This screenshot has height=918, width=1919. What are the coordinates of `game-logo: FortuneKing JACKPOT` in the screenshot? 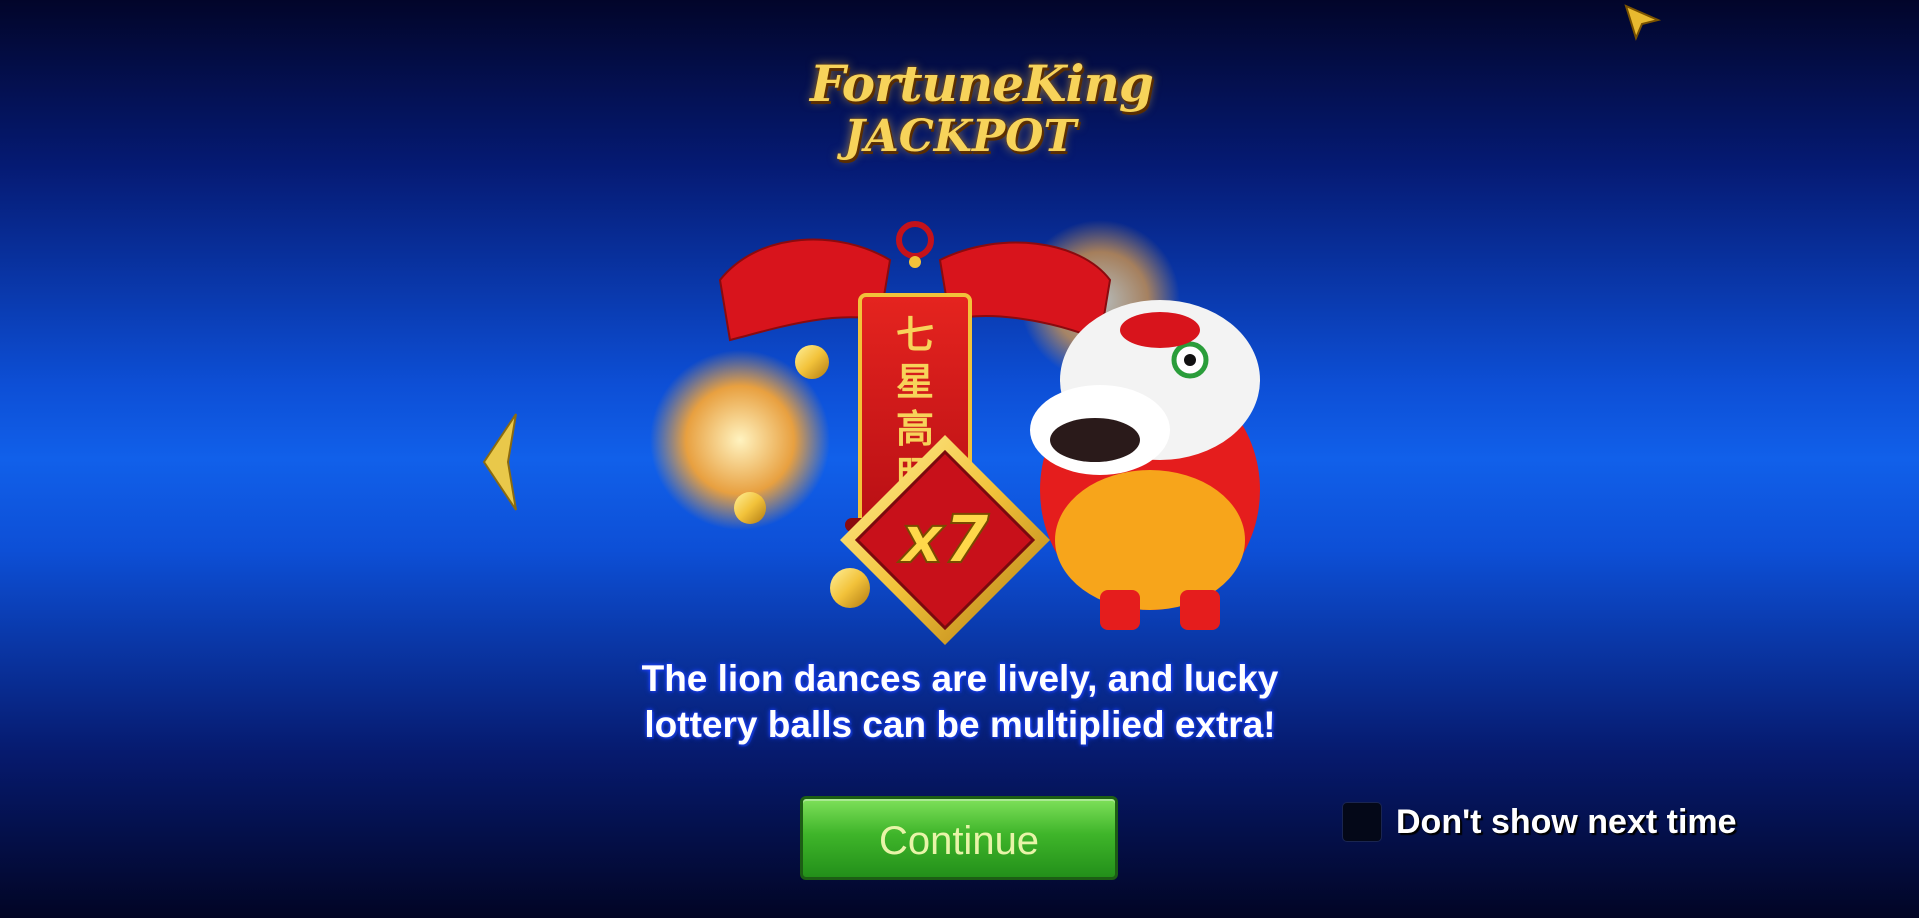 It's located at (982, 124).